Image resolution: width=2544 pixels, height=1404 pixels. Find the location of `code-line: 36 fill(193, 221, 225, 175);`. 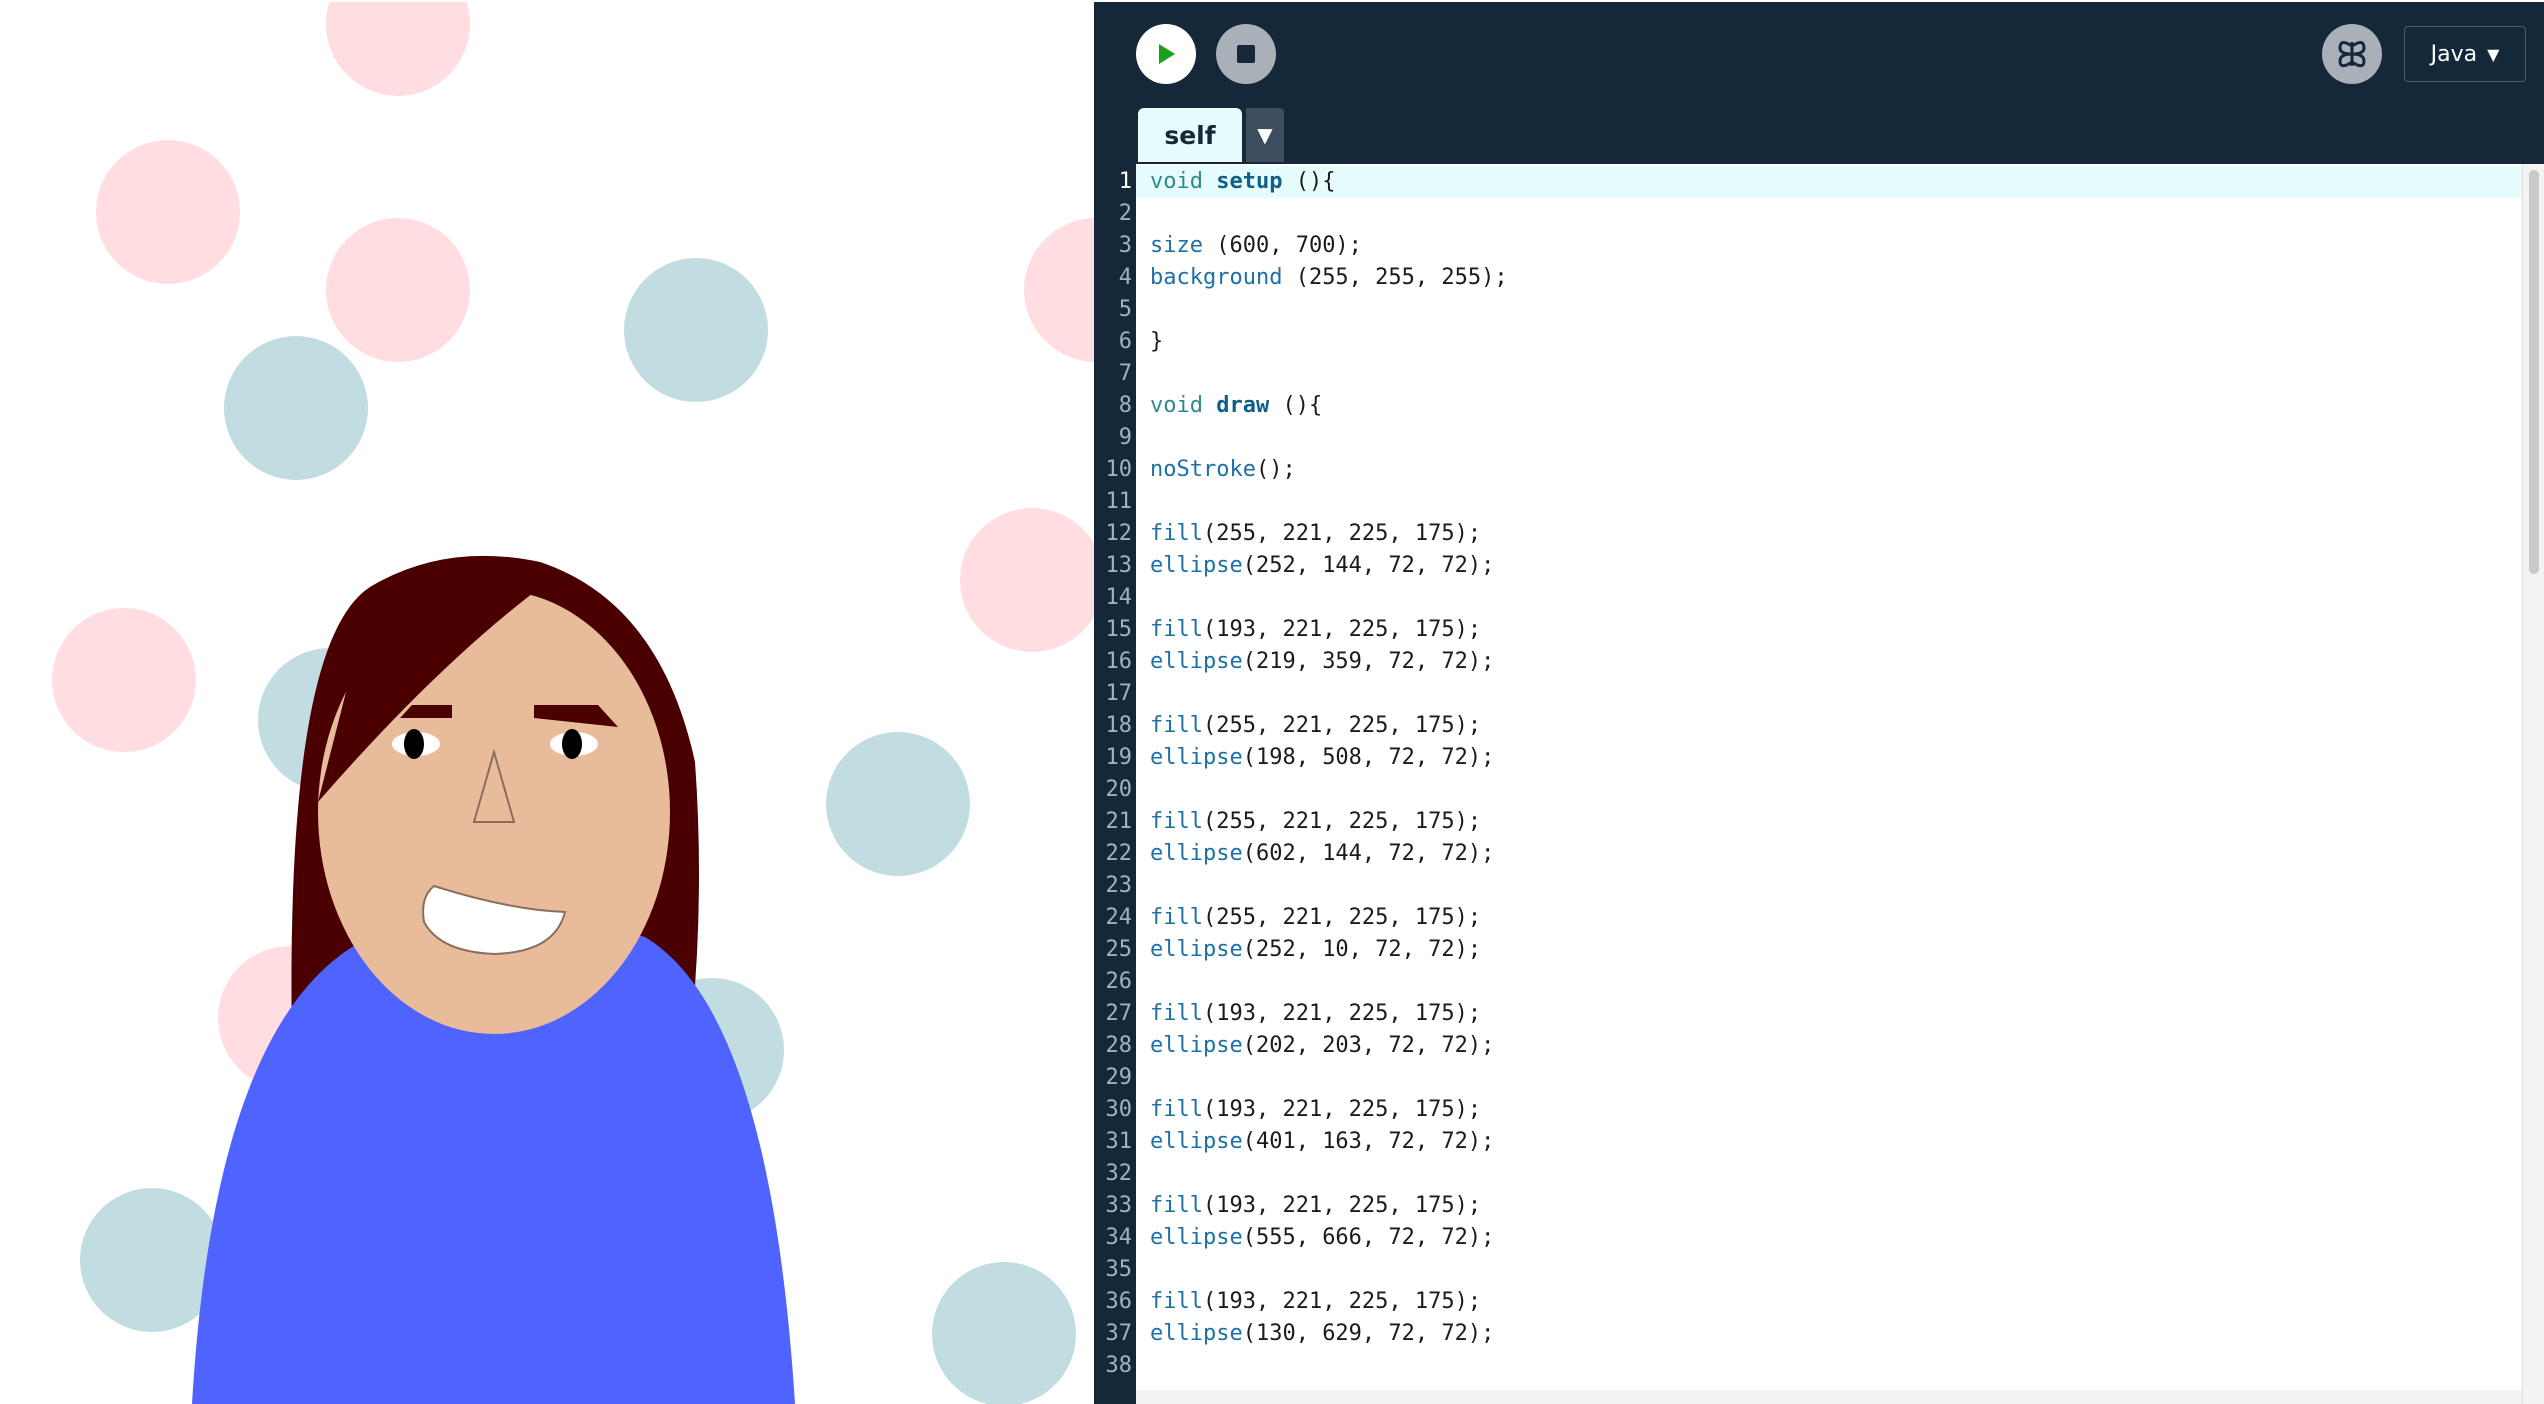

code-line: 36 fill(193, 221, 225, 175); is located at coordinates (1288, 1302).